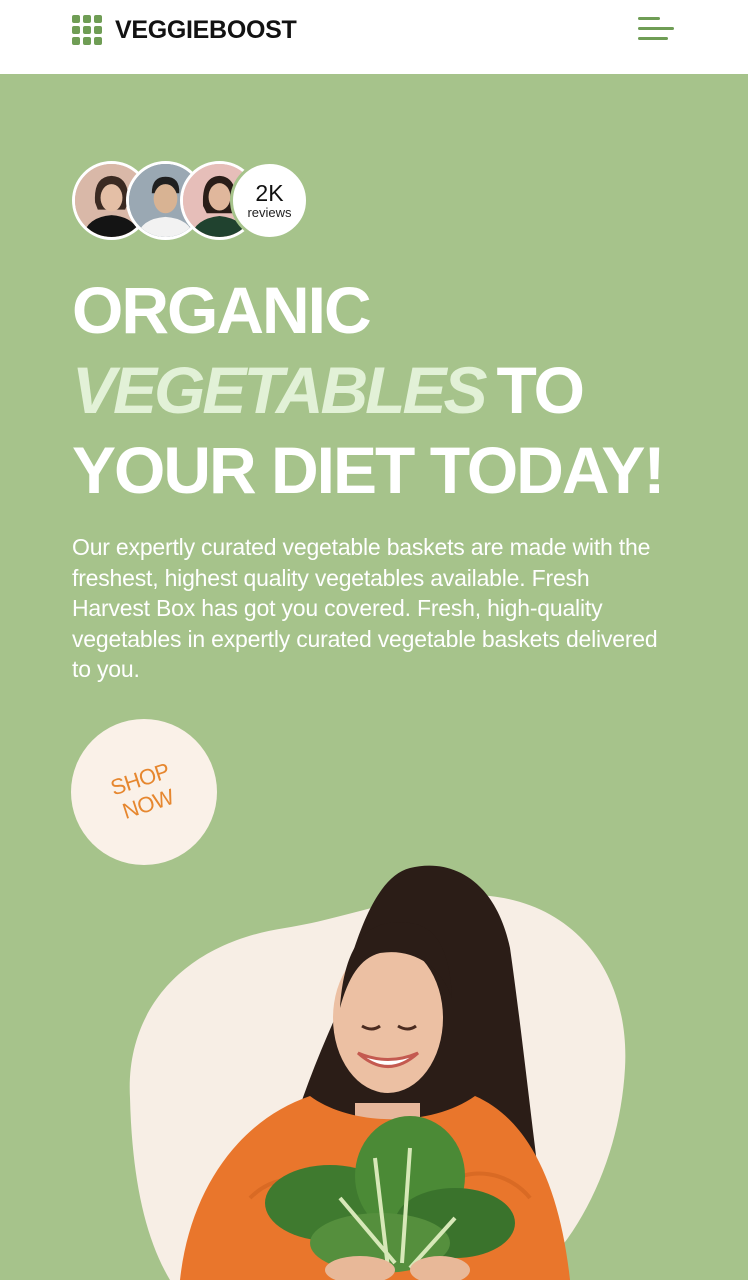 This screenshot has height=1280, width=748. I want to click on reviews-label: reviews, so click(269, 212).